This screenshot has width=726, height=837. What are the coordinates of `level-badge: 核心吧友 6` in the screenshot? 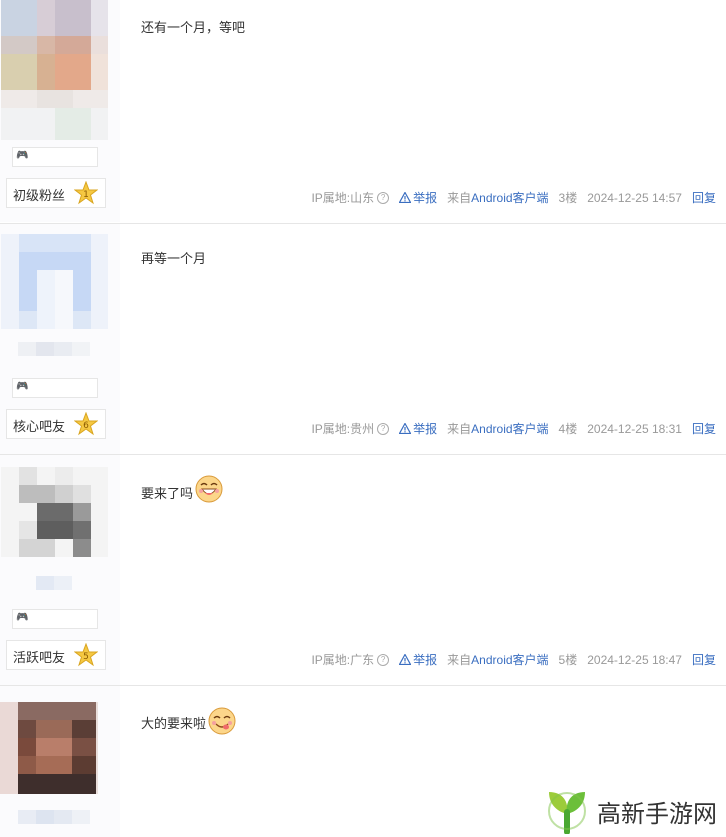 It's located at (56, 424).